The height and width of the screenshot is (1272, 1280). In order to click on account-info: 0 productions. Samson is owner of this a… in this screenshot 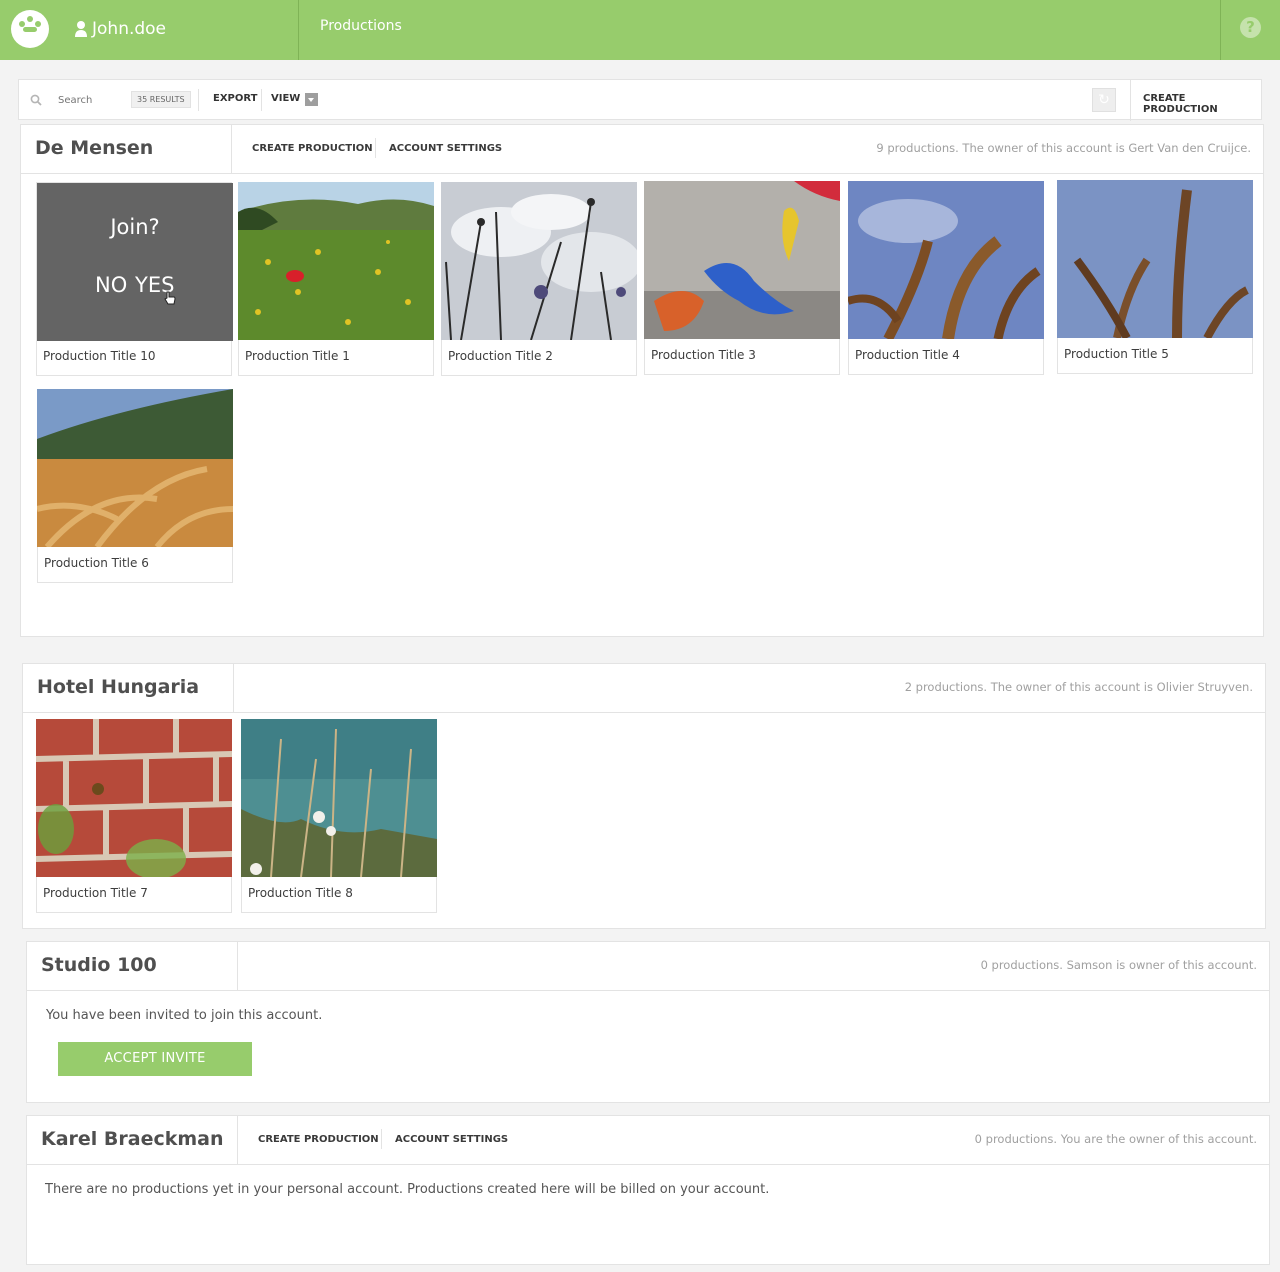, I will do `click(1118, 965)`.